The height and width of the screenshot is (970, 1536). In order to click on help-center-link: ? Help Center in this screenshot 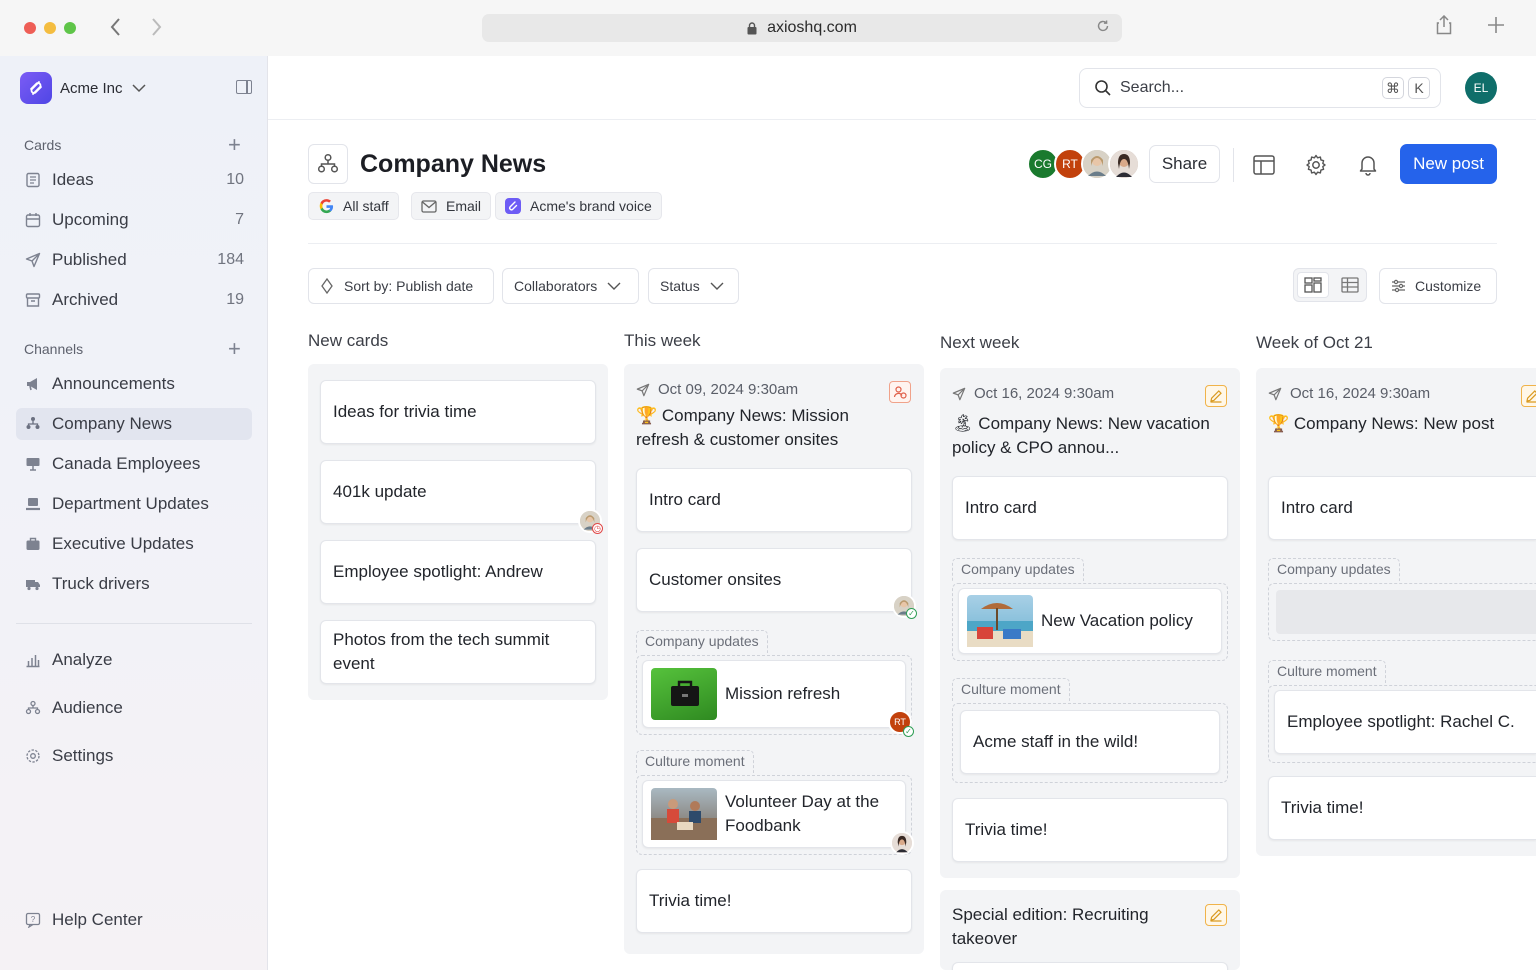, I will do `click(134, 920)`.